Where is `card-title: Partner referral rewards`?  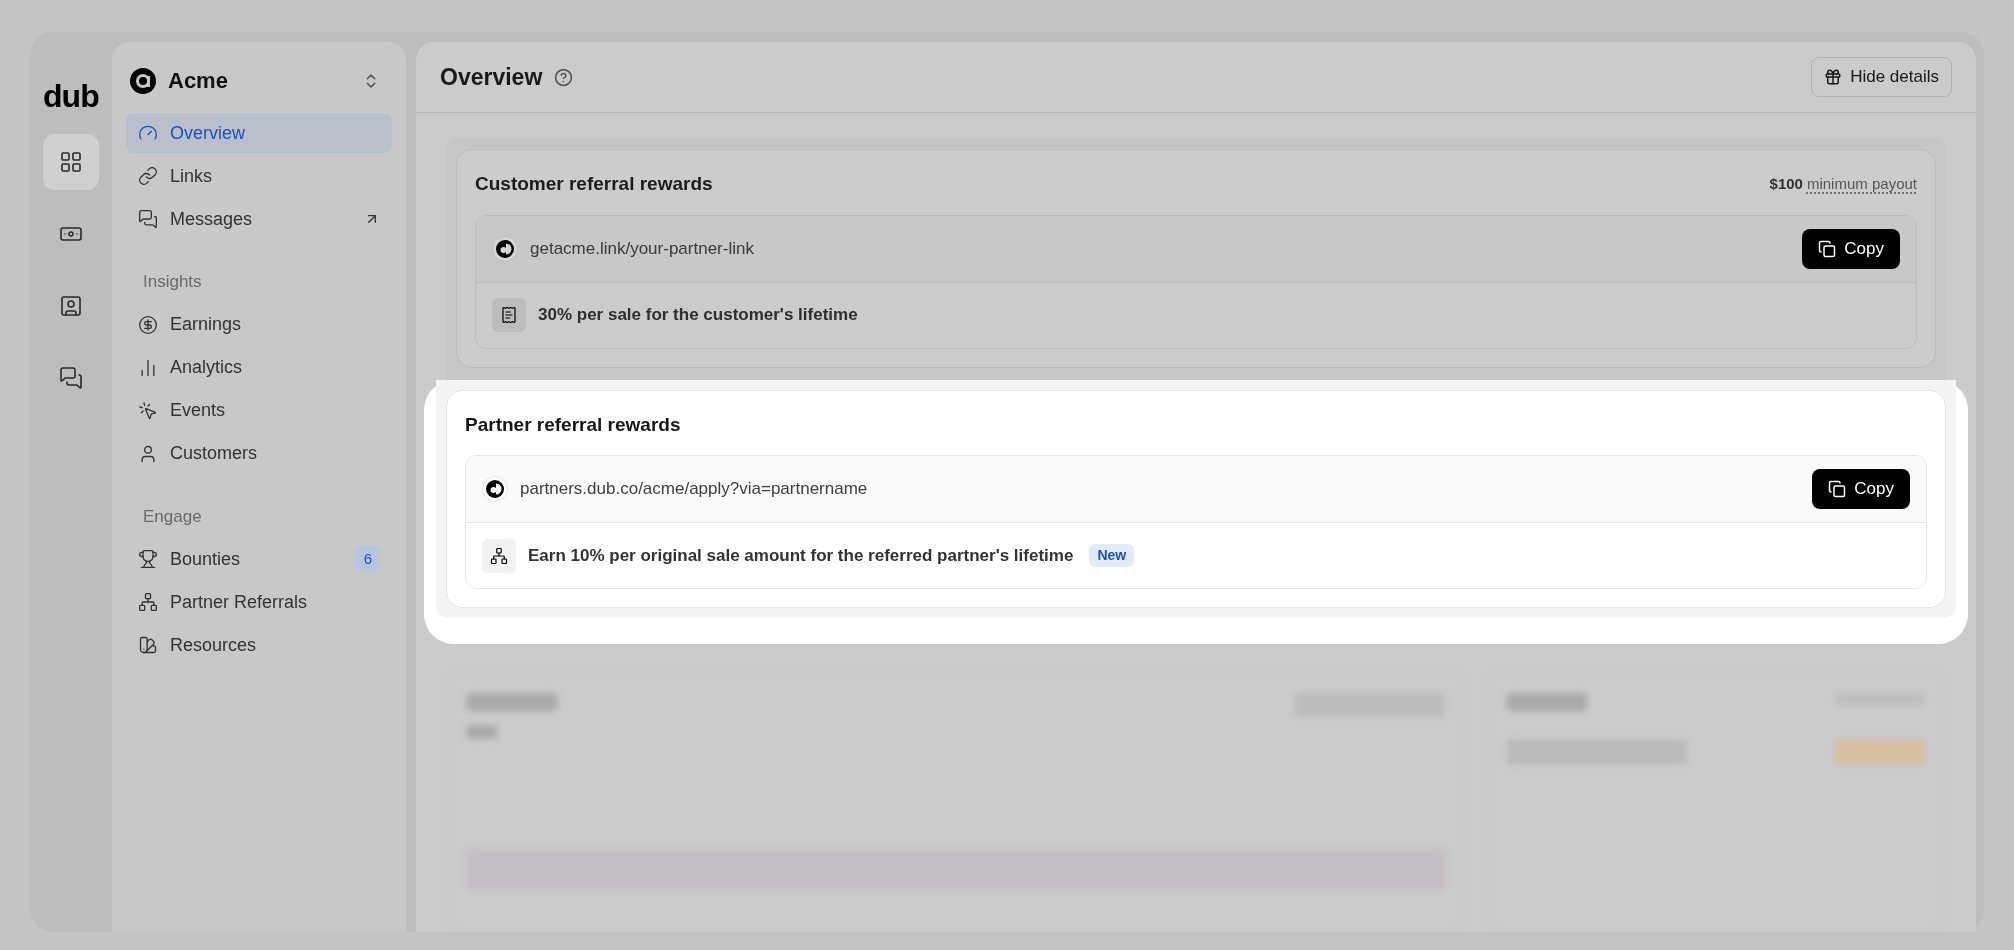
card-title: Partner referral rewards is located at coordinates (573, 424).